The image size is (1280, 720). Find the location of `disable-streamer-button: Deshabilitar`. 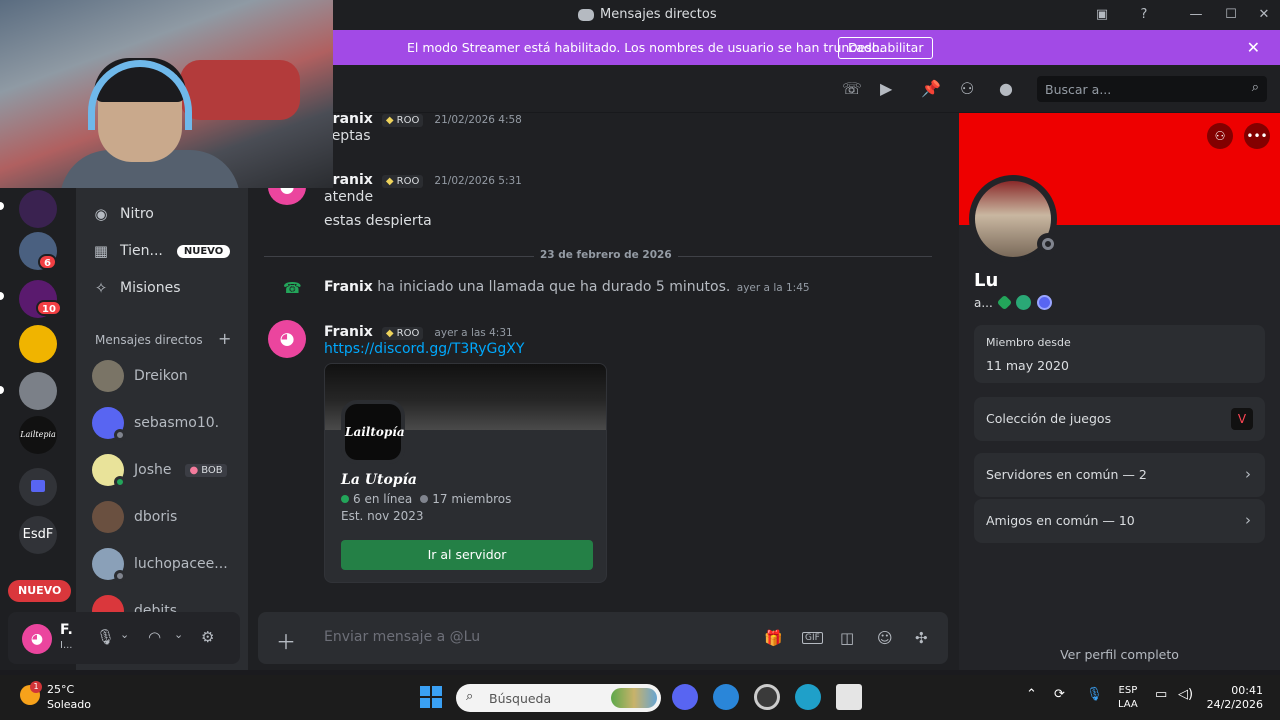

disable-streamer-button: Deshabilitar is located at coordinates (886, 48).